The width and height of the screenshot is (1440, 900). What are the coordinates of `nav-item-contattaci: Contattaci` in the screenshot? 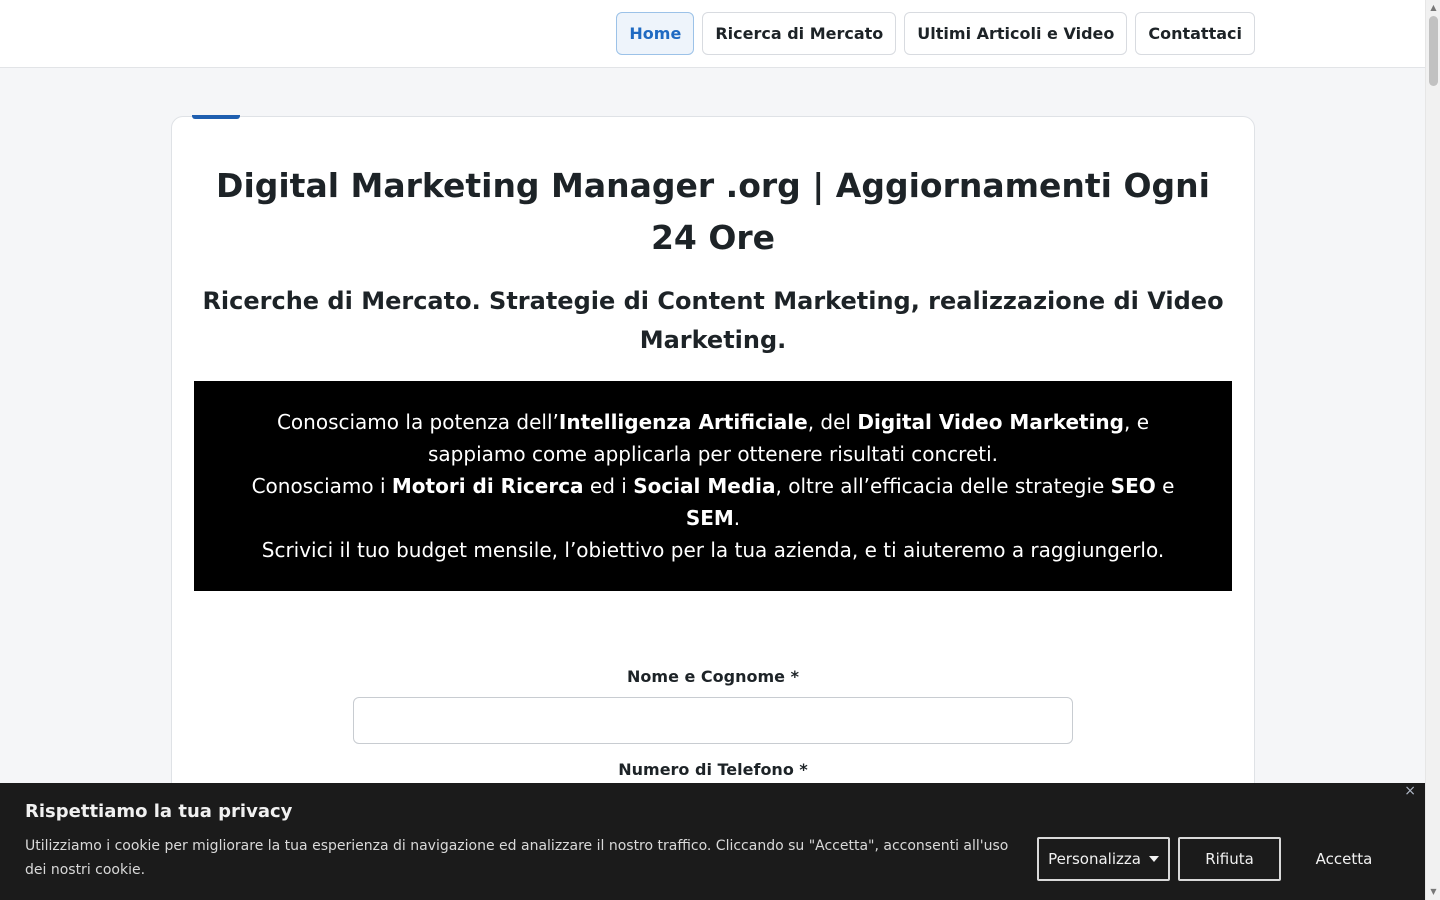 It's located at (1195, 33).